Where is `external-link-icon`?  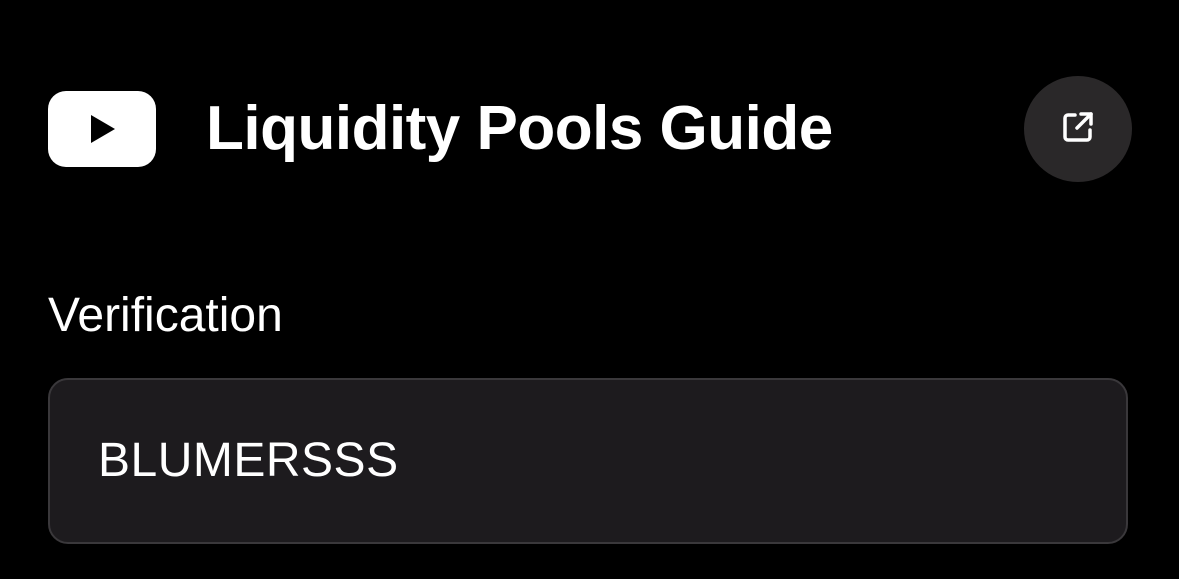
external-link-icon is located at coordinates (1078, 129).